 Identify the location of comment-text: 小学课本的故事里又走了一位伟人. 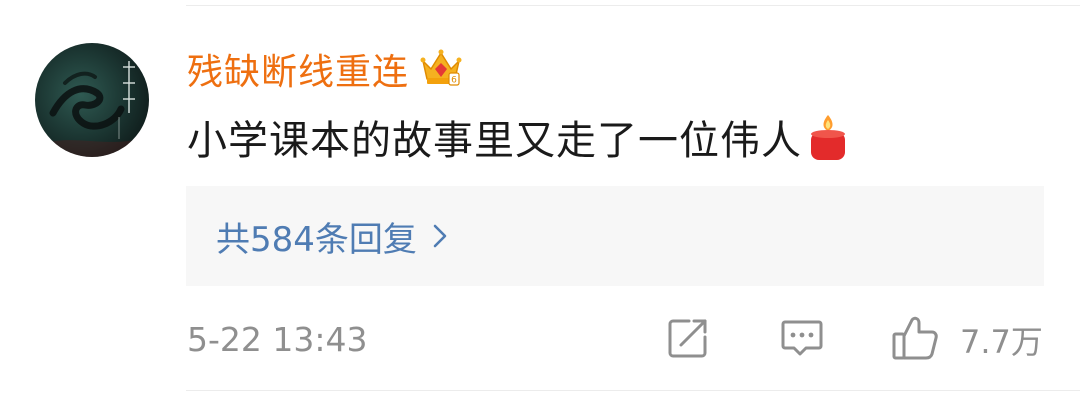
(494, 141).